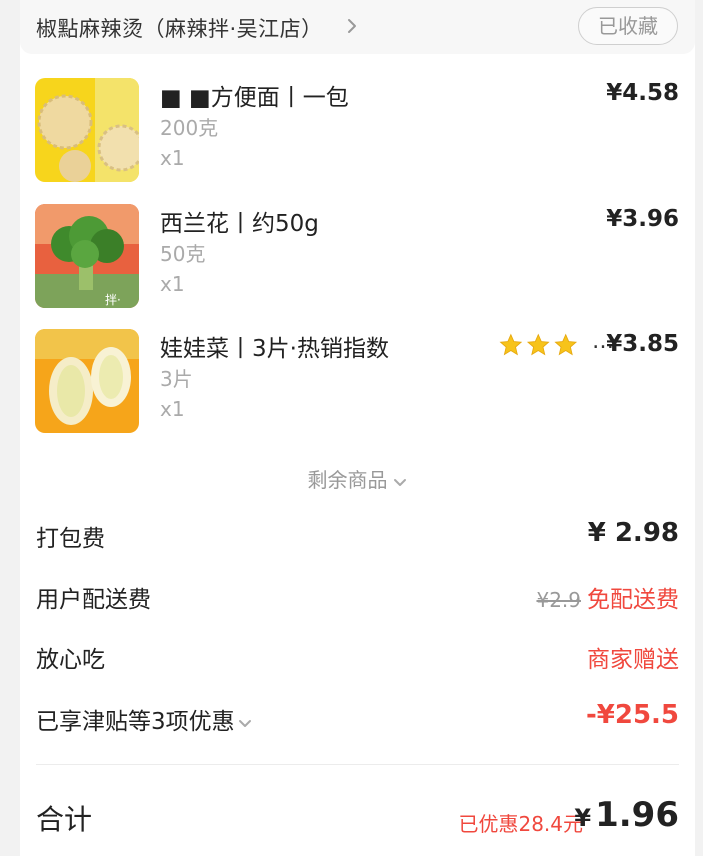  I want to click on divider, so click(357, 764).